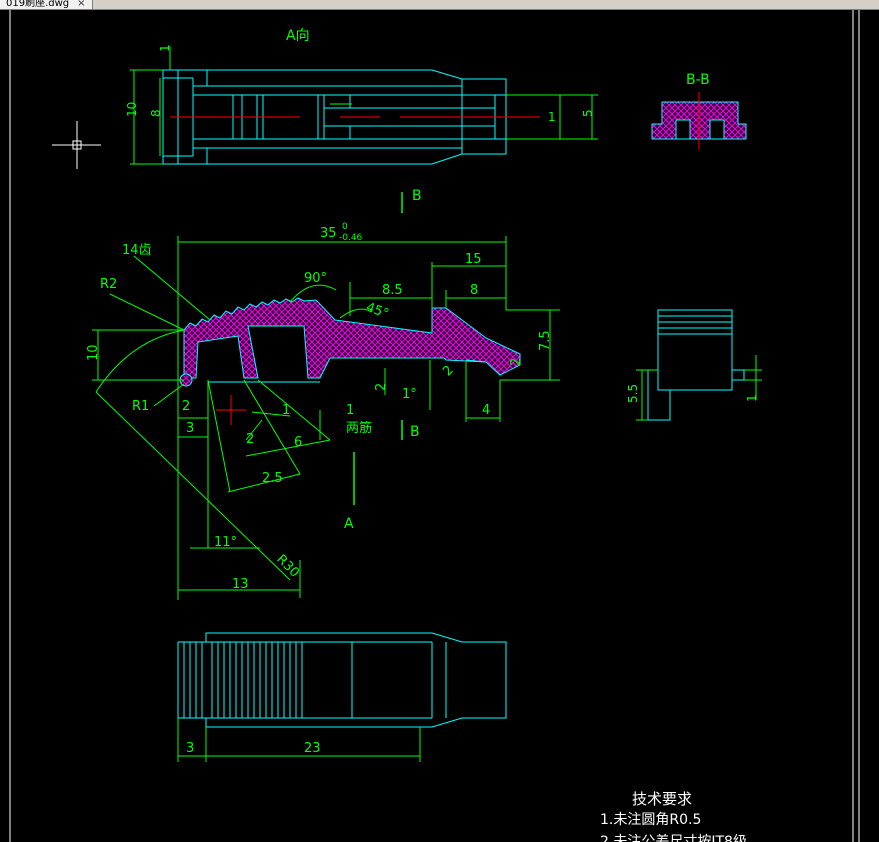 Image resolution: width=879 pixels, height=842 pixels. What do you see at coordinates (673, 838) in the screenshot?
I see `notes-line2: 2.未注公差尺寸按IT8级` at bounding box center [673, 838].